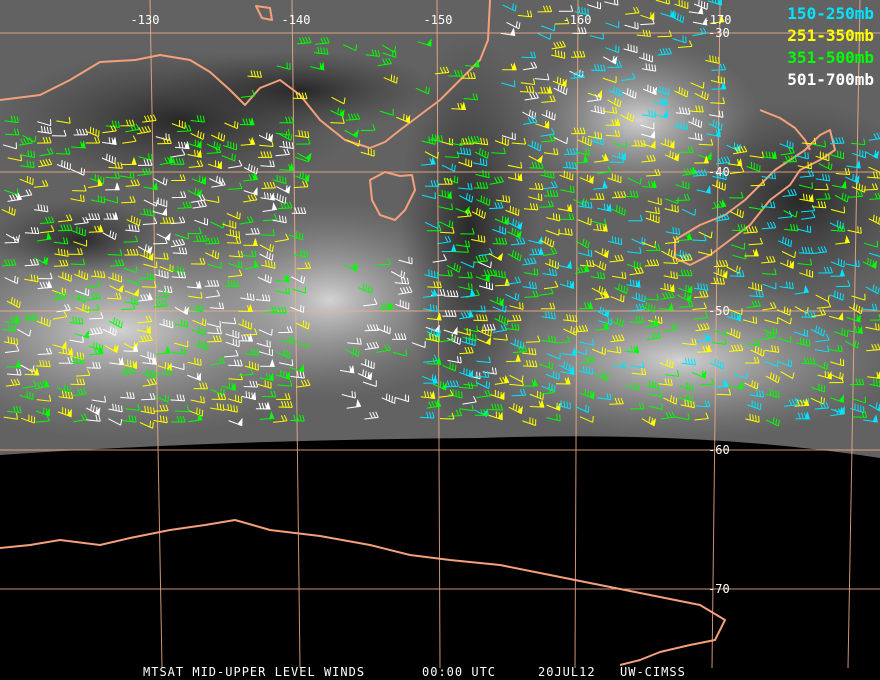 The image size is (880, 680). What do you see at coordinates (296, 20) in the screenshot?
I see `lon-label: -140` at bounding box center [296, 20].